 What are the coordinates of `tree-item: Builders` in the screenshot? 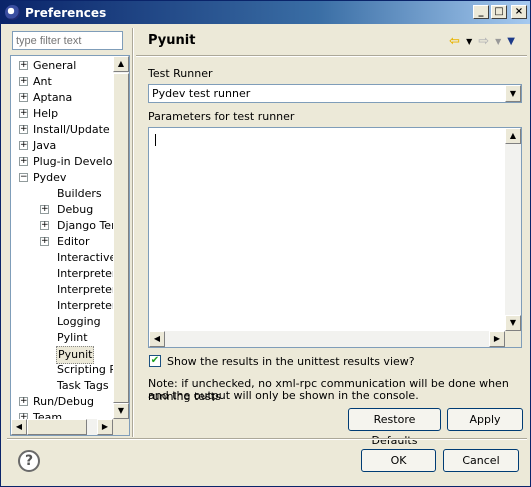 It's located at (62, 194).